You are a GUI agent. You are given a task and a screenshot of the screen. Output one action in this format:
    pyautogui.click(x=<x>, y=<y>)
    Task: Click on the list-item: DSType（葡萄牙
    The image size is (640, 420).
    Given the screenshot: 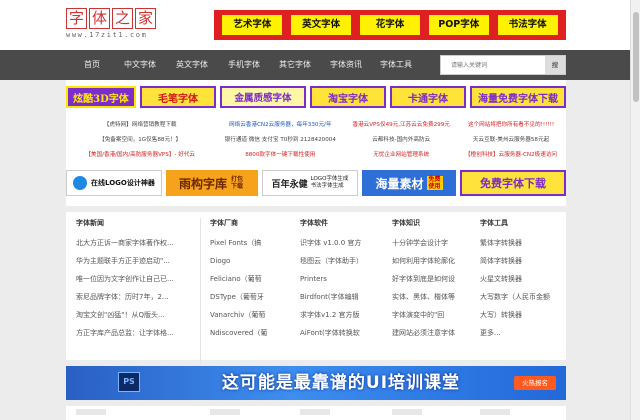 What is the action you would take?
    pyautogui.click(x=250, y=297)
    